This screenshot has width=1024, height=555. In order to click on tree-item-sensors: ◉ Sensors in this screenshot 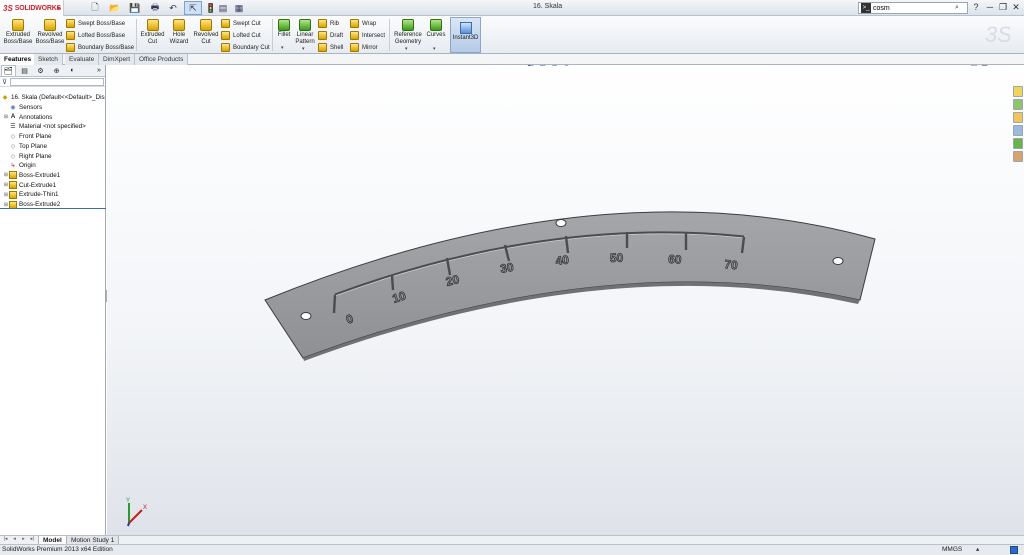, I will do `click(22, 108)`.